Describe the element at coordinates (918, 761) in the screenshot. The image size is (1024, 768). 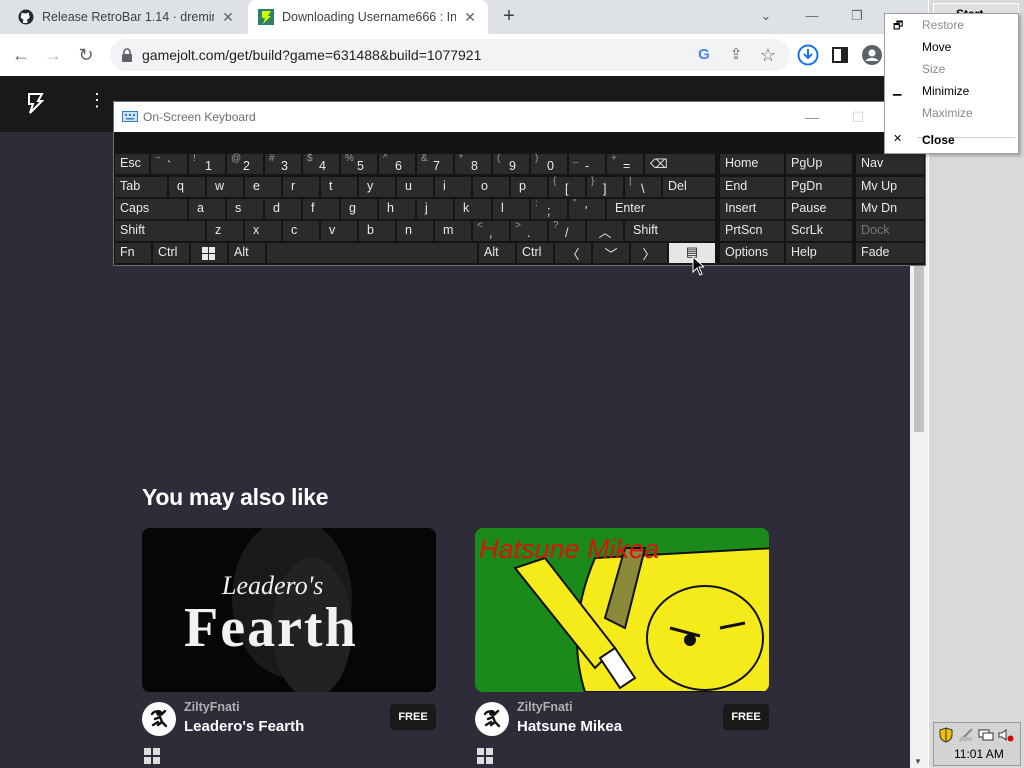
I see `scroll-down-icon: ▼` at that location.